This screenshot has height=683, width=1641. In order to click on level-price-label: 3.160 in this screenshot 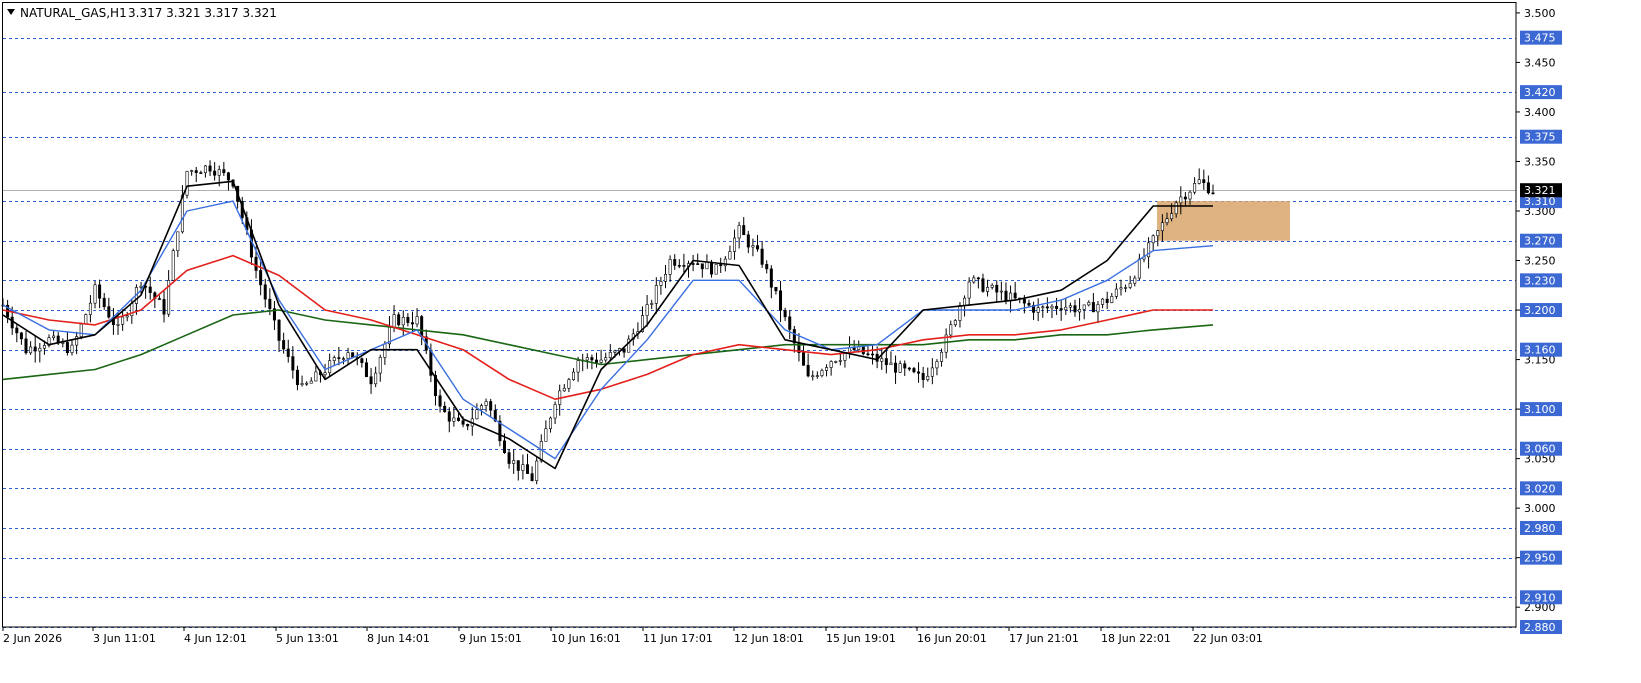, I will do `click(1540, 350)`.